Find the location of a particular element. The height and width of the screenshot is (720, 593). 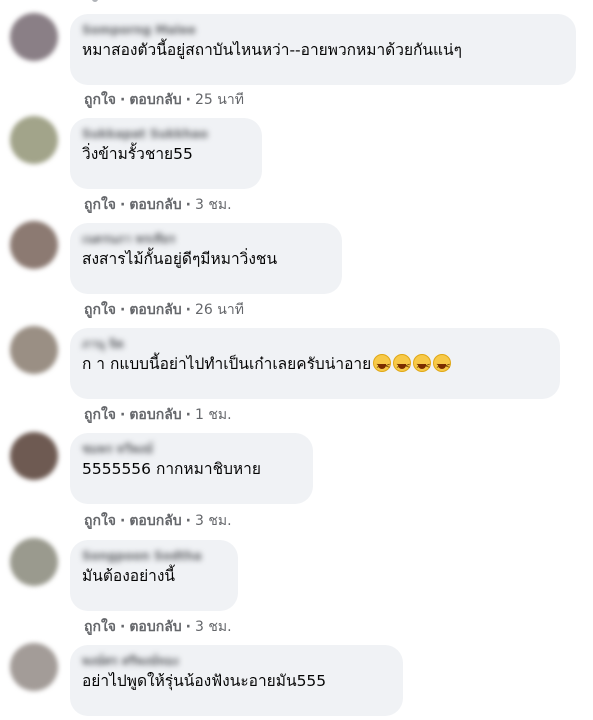

comment-text-body: ก า กแบบนี้อย่าไปทำเป็นเก๋าเลยครับน่าอาย is located at coordinates (227, 364).